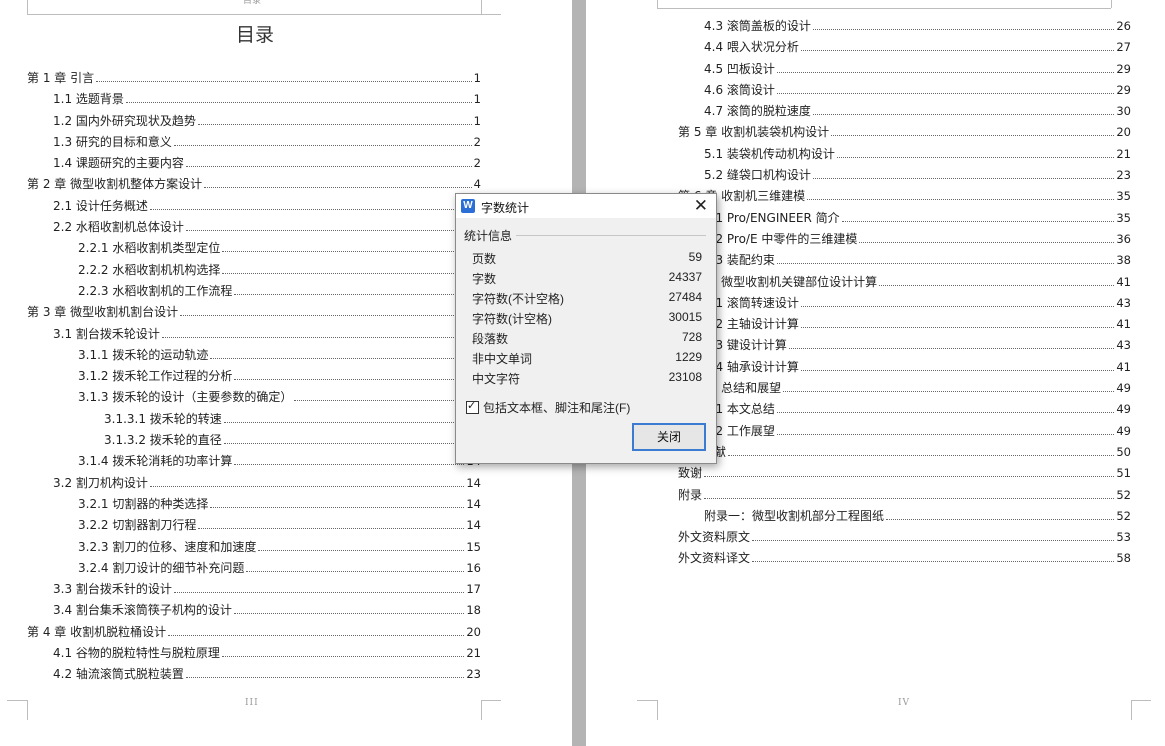 The height and width of the screenshot is (746, 1165). I want to click on toc-entry: 2.2.3 水稻收割机的工作流程8, so click(254, 292).